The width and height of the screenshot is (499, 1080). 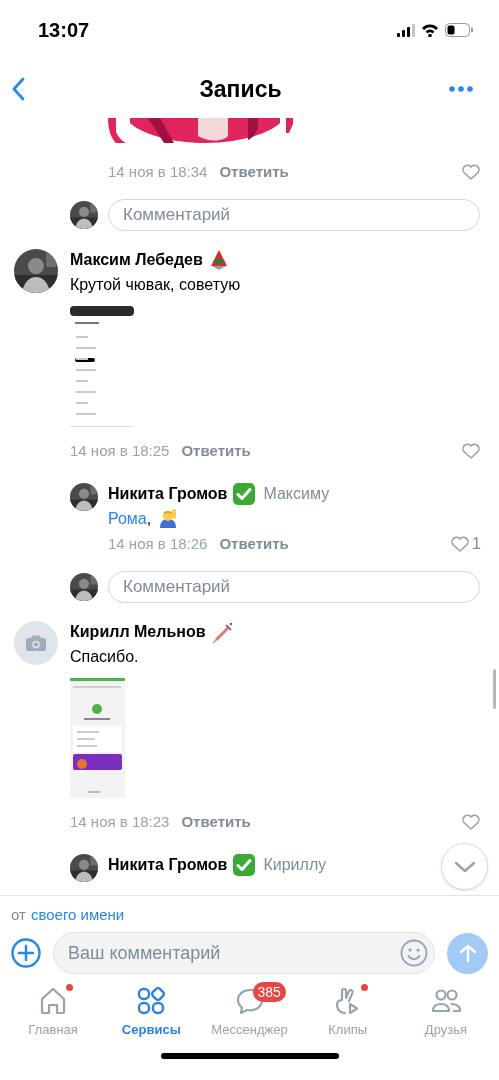 I want to click on wifi-icon, so click(x=430, y=30).